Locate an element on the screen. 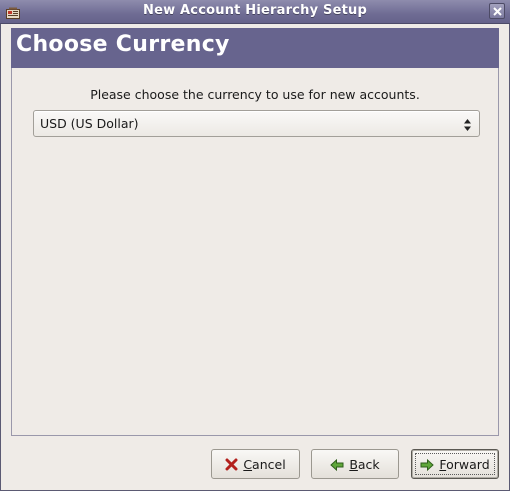 The image size is (510, 491). page-header: Choose Currency is located at coordinates (255, 48).